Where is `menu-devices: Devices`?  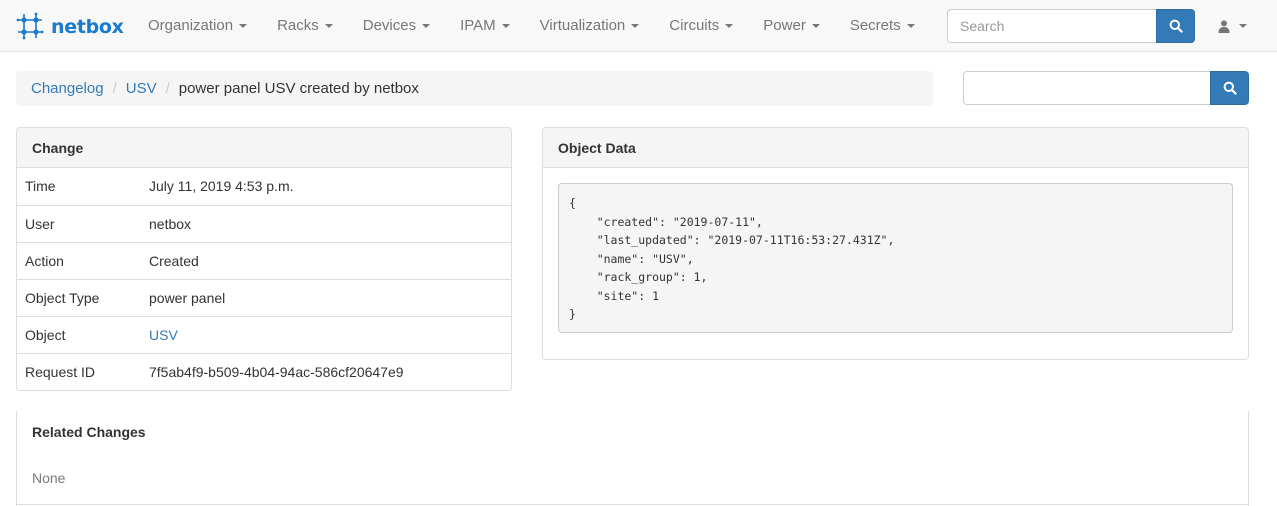 menu-devices: Devices is located at coordinates (396, 26).